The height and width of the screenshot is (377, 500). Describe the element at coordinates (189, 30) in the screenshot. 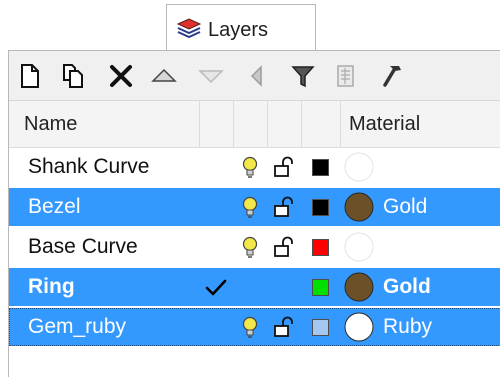

I see `layers-icon` at that location.